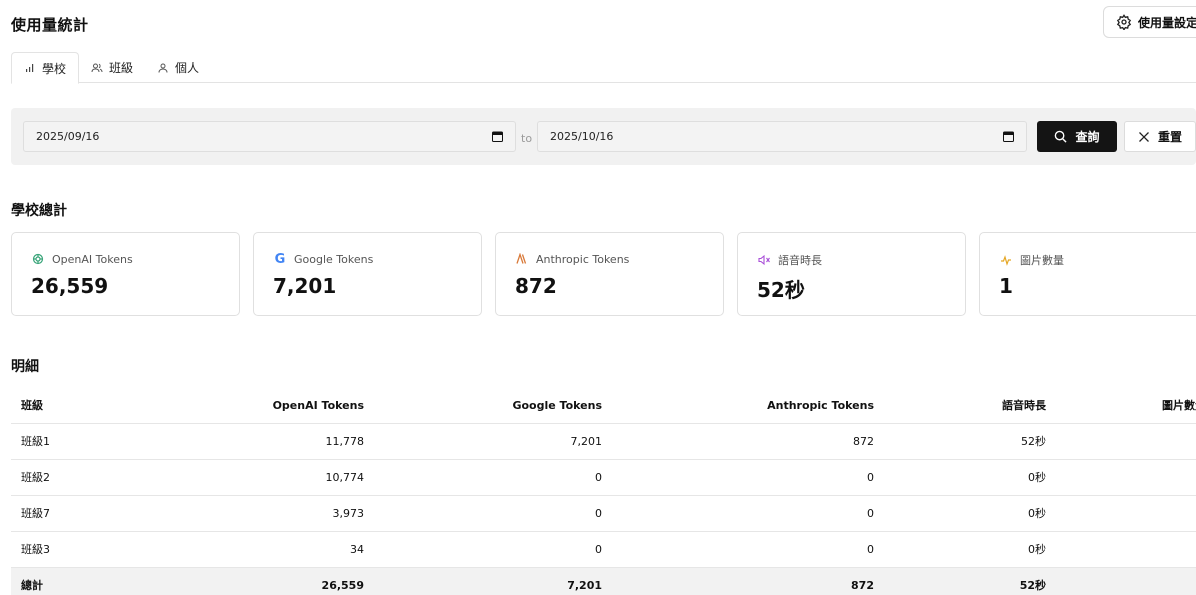  I want to click on card-label: Anthropic Tokens, so click(583, 259).